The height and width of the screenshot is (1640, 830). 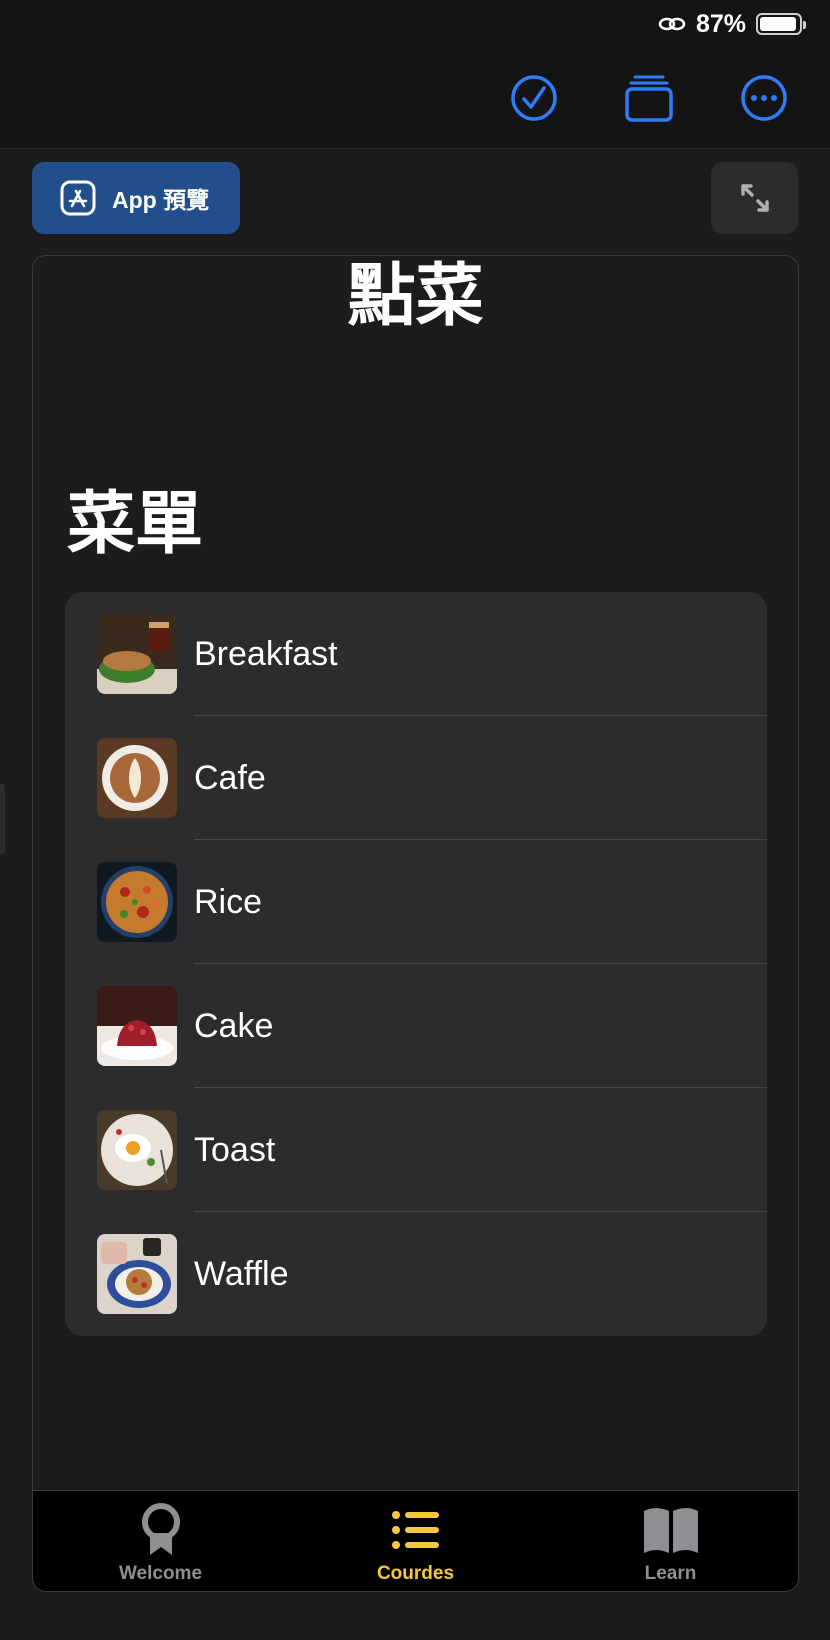 What do you see at coordinates (416, 902) in the screenshot?
I see `list-item-rice: Rice` at bounding box center [416, 902].